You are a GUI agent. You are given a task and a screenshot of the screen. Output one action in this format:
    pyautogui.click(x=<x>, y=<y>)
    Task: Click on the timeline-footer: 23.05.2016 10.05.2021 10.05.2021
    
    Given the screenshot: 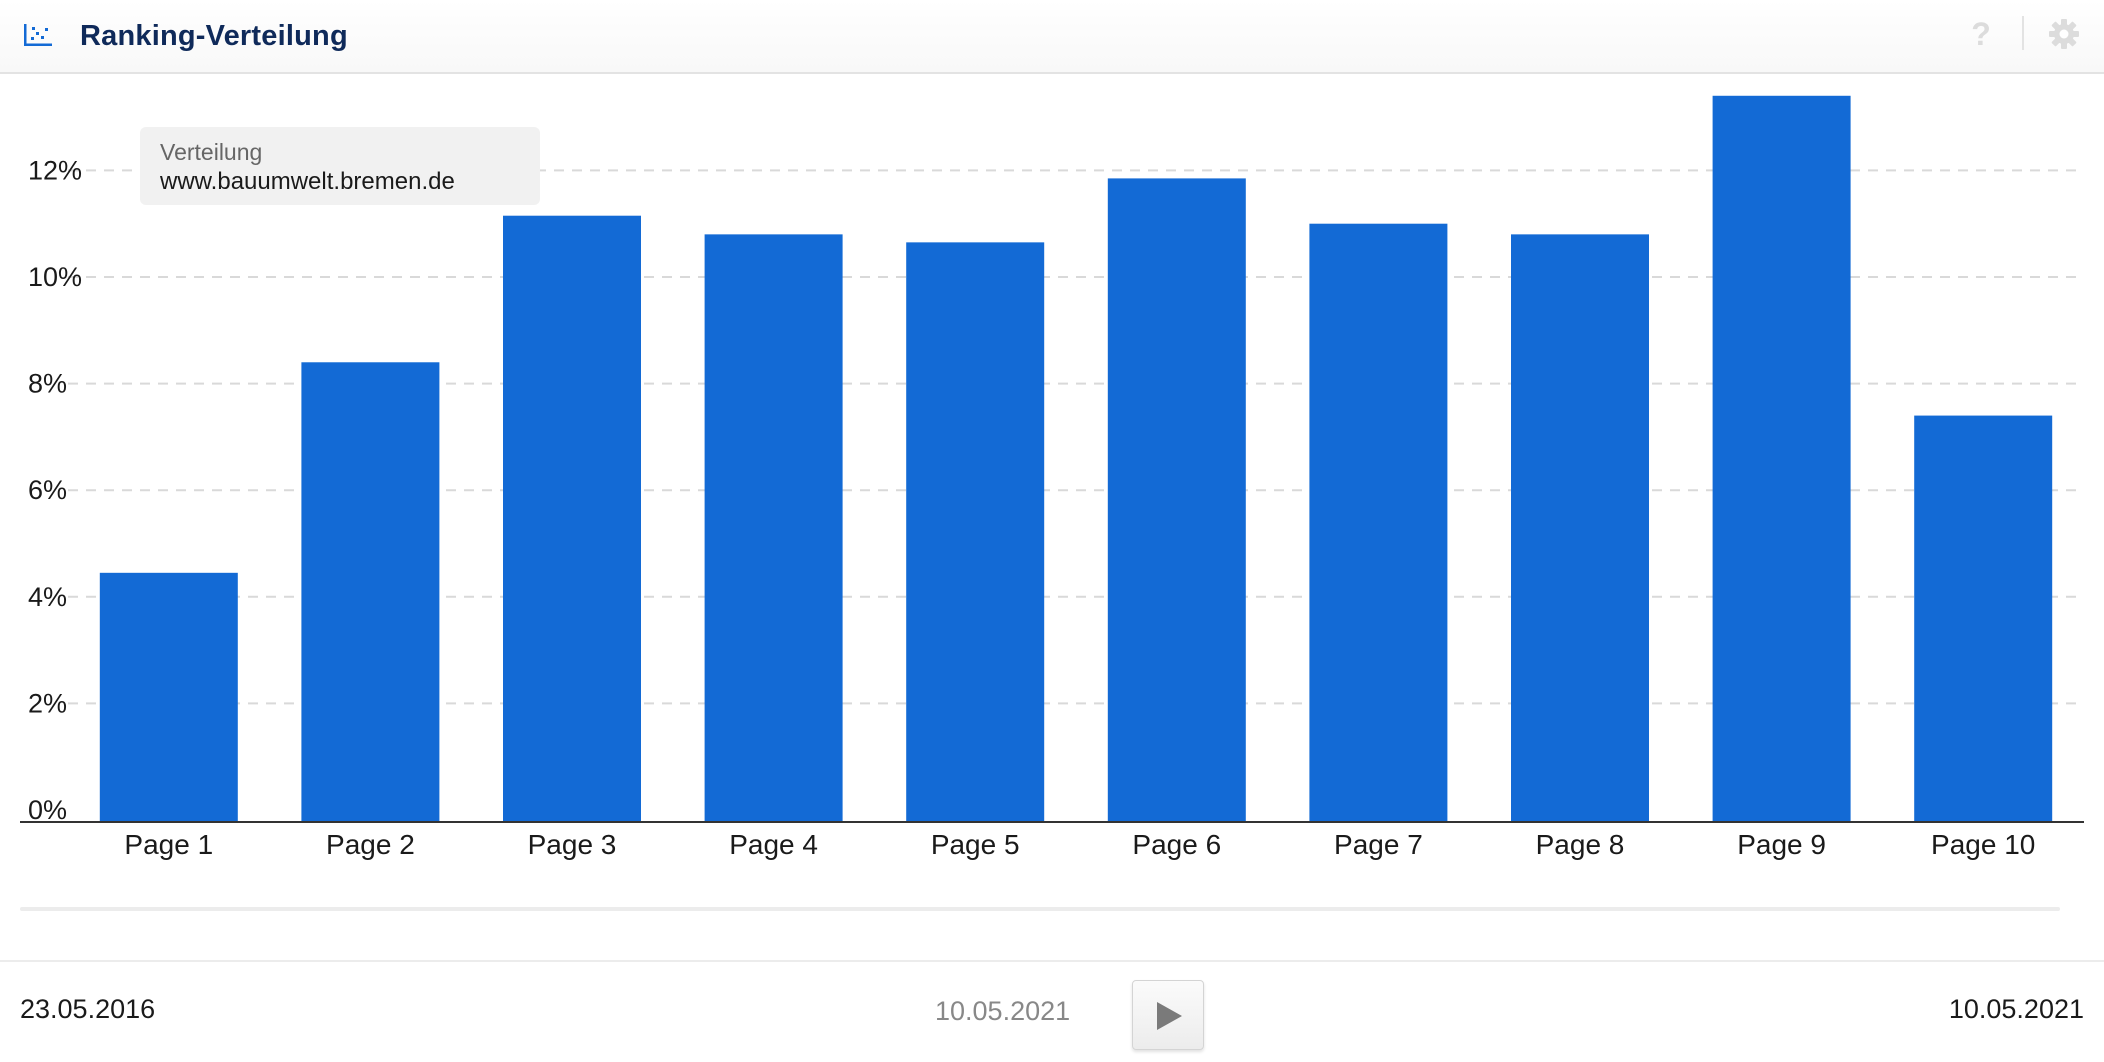 What is the action you would take?
    pyautogui.click(x=1052, y=1011)
    